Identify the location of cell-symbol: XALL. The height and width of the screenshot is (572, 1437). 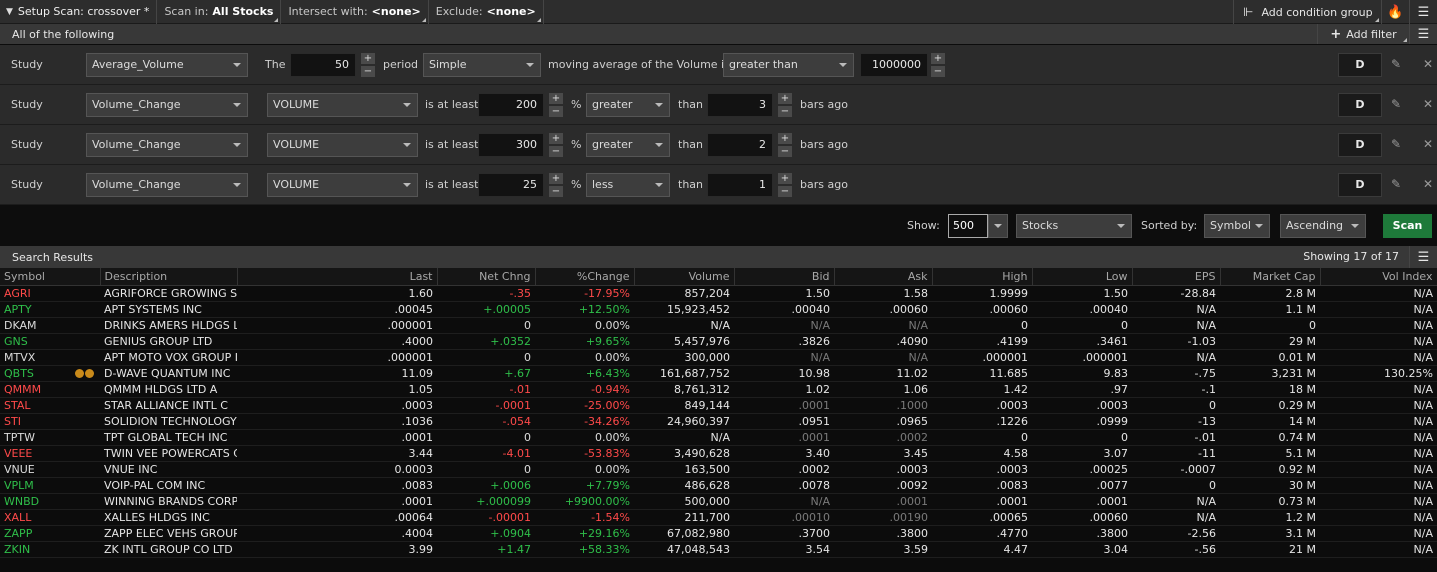
(50, 517).